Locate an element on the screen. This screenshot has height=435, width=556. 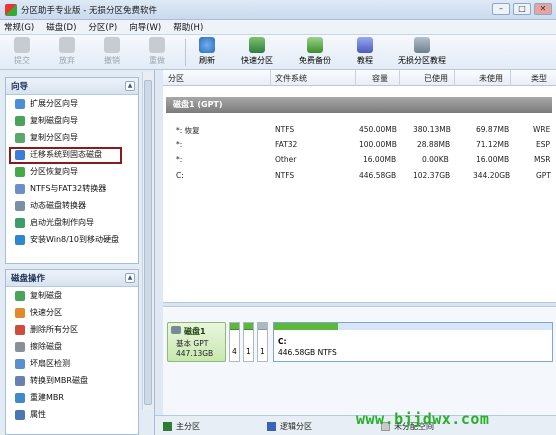
menu-help: 帮助(H) is located at coordinates (188, 27).